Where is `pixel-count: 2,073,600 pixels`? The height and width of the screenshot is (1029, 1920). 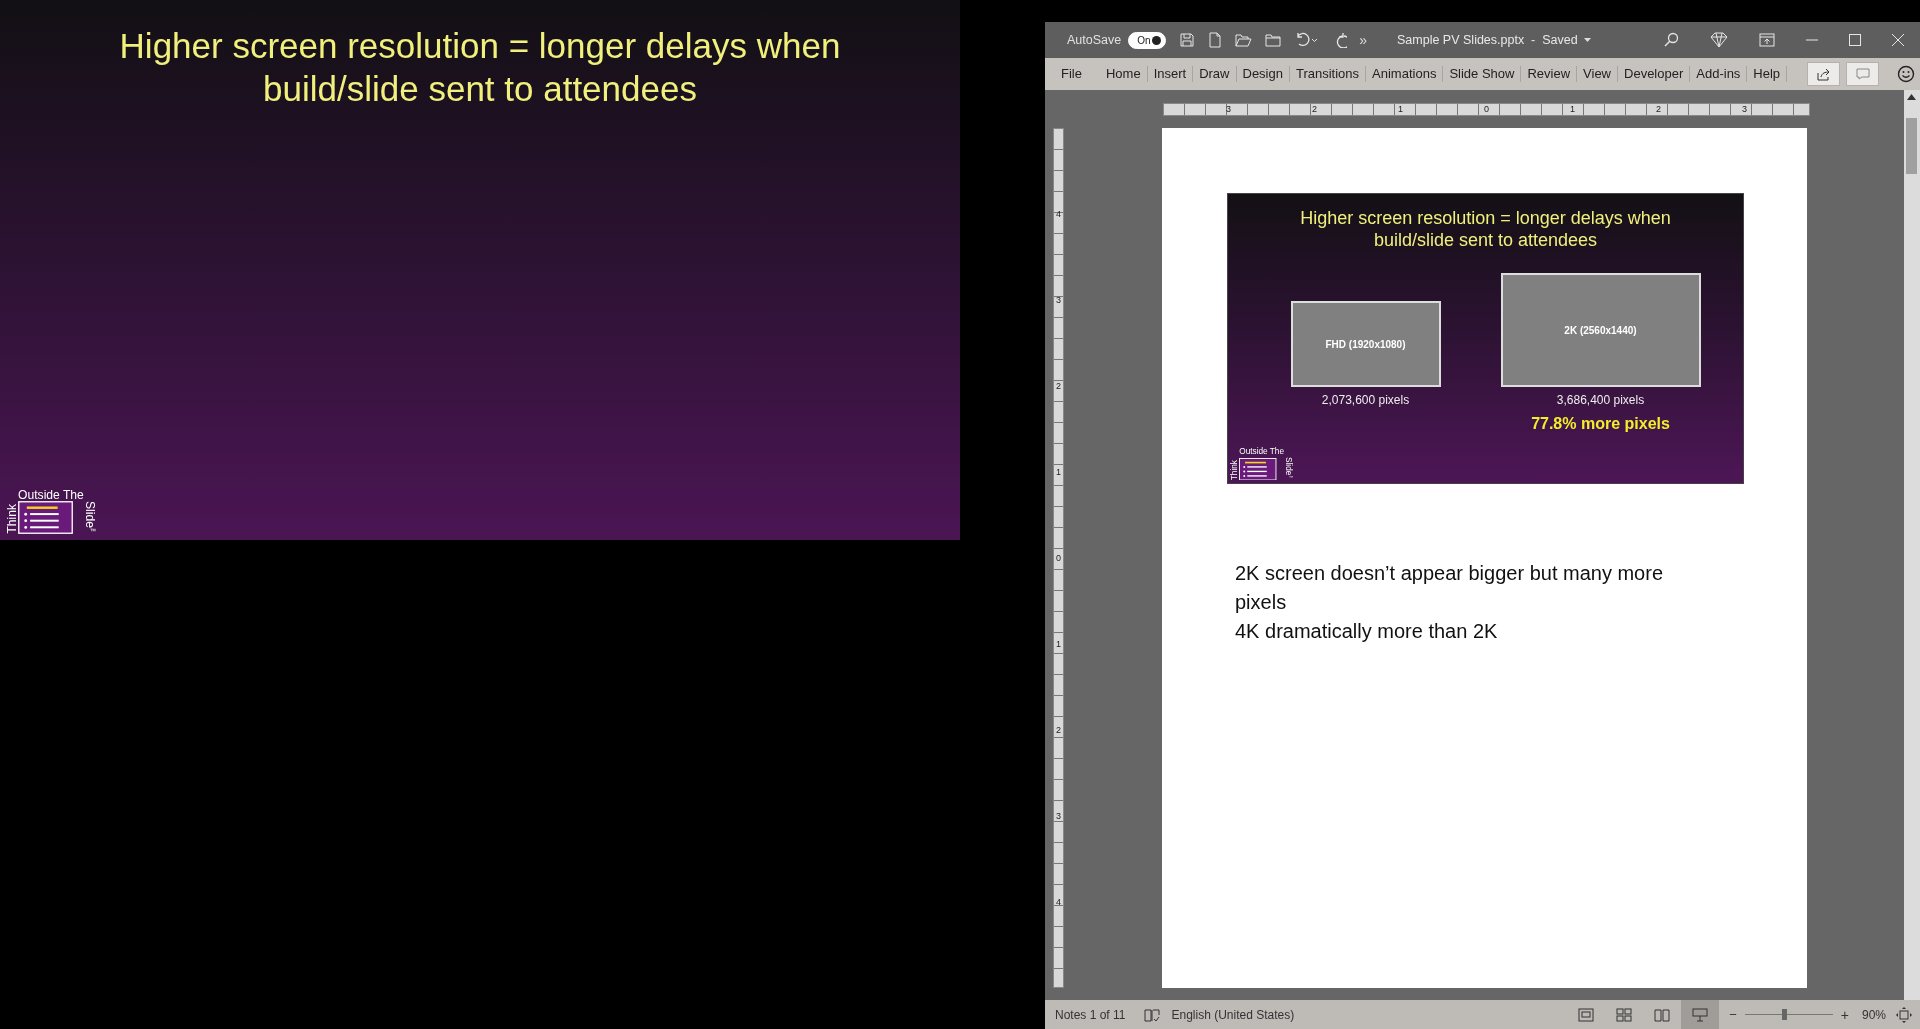
pixel-count: 2,073,600 pixels is located at coordinates (1365, 400).